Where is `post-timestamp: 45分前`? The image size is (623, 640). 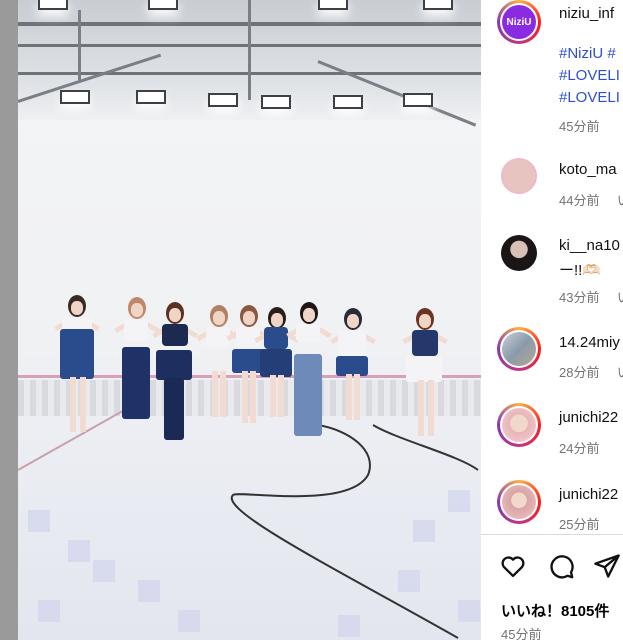 post-timestamp: 45分前 is located at coordinates (521, 632).